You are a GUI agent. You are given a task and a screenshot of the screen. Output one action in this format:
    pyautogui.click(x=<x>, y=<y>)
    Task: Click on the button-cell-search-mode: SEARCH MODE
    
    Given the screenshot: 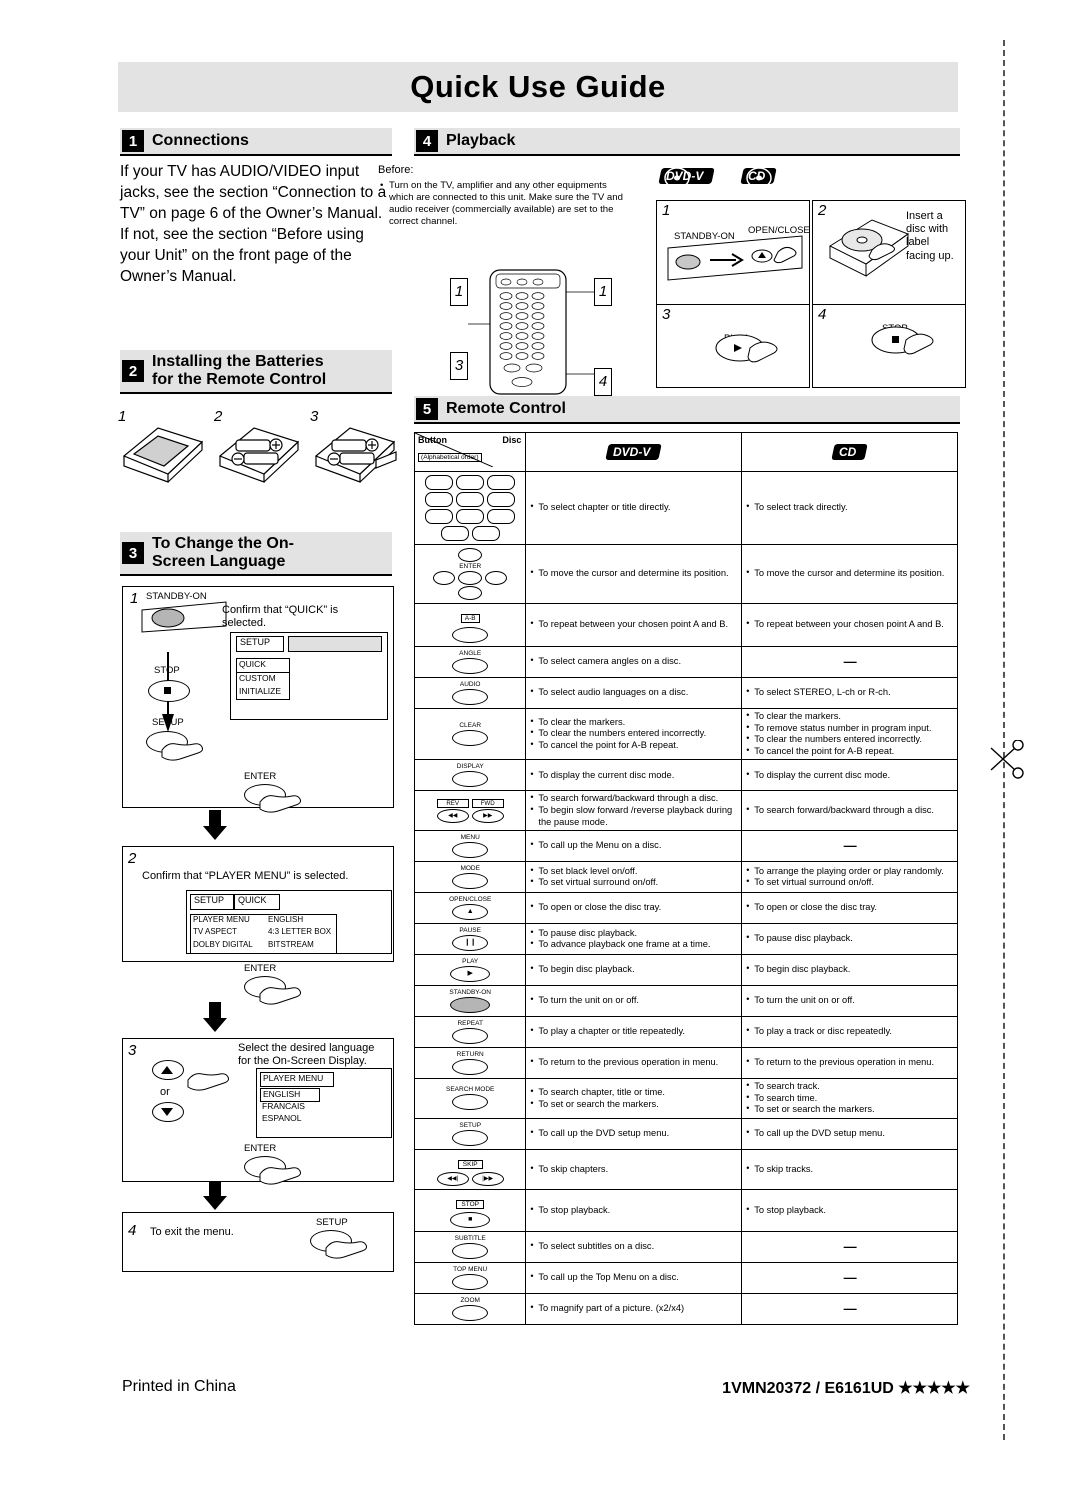 What is the action you would take?
    pyautogui.click(x=470, y=1099)
    